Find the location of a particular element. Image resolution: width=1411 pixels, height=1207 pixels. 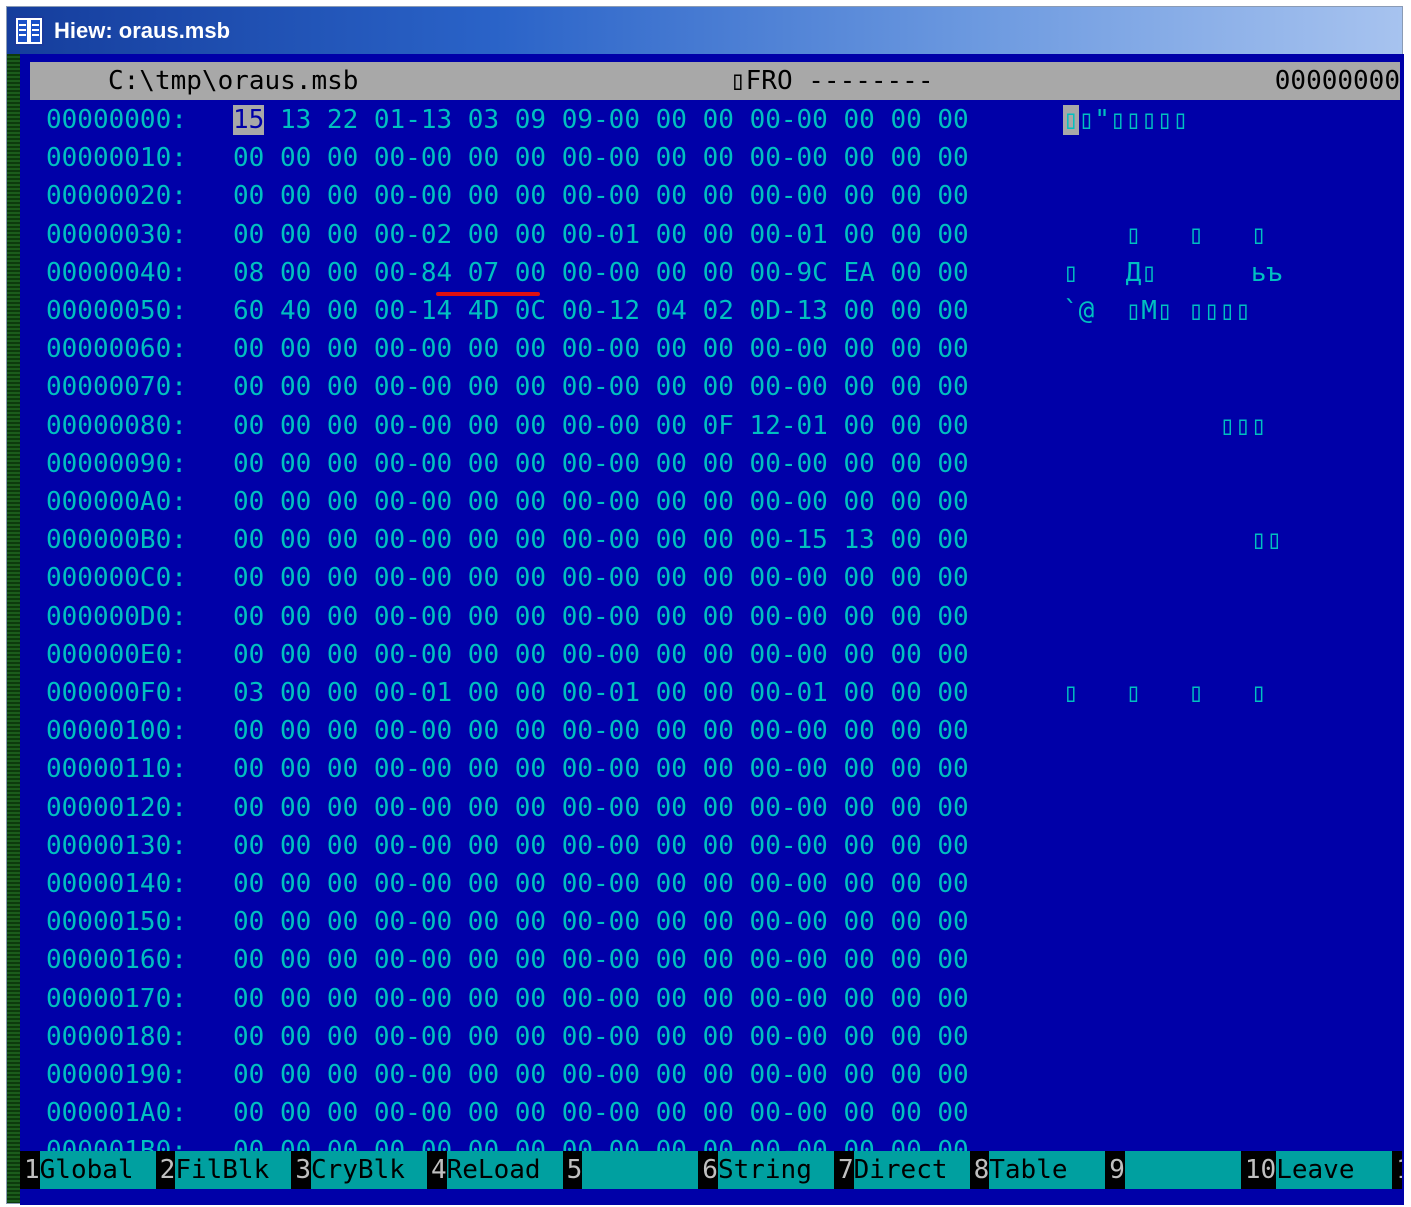

fkey-11: 11 is located at coordinates (1397, 1170).